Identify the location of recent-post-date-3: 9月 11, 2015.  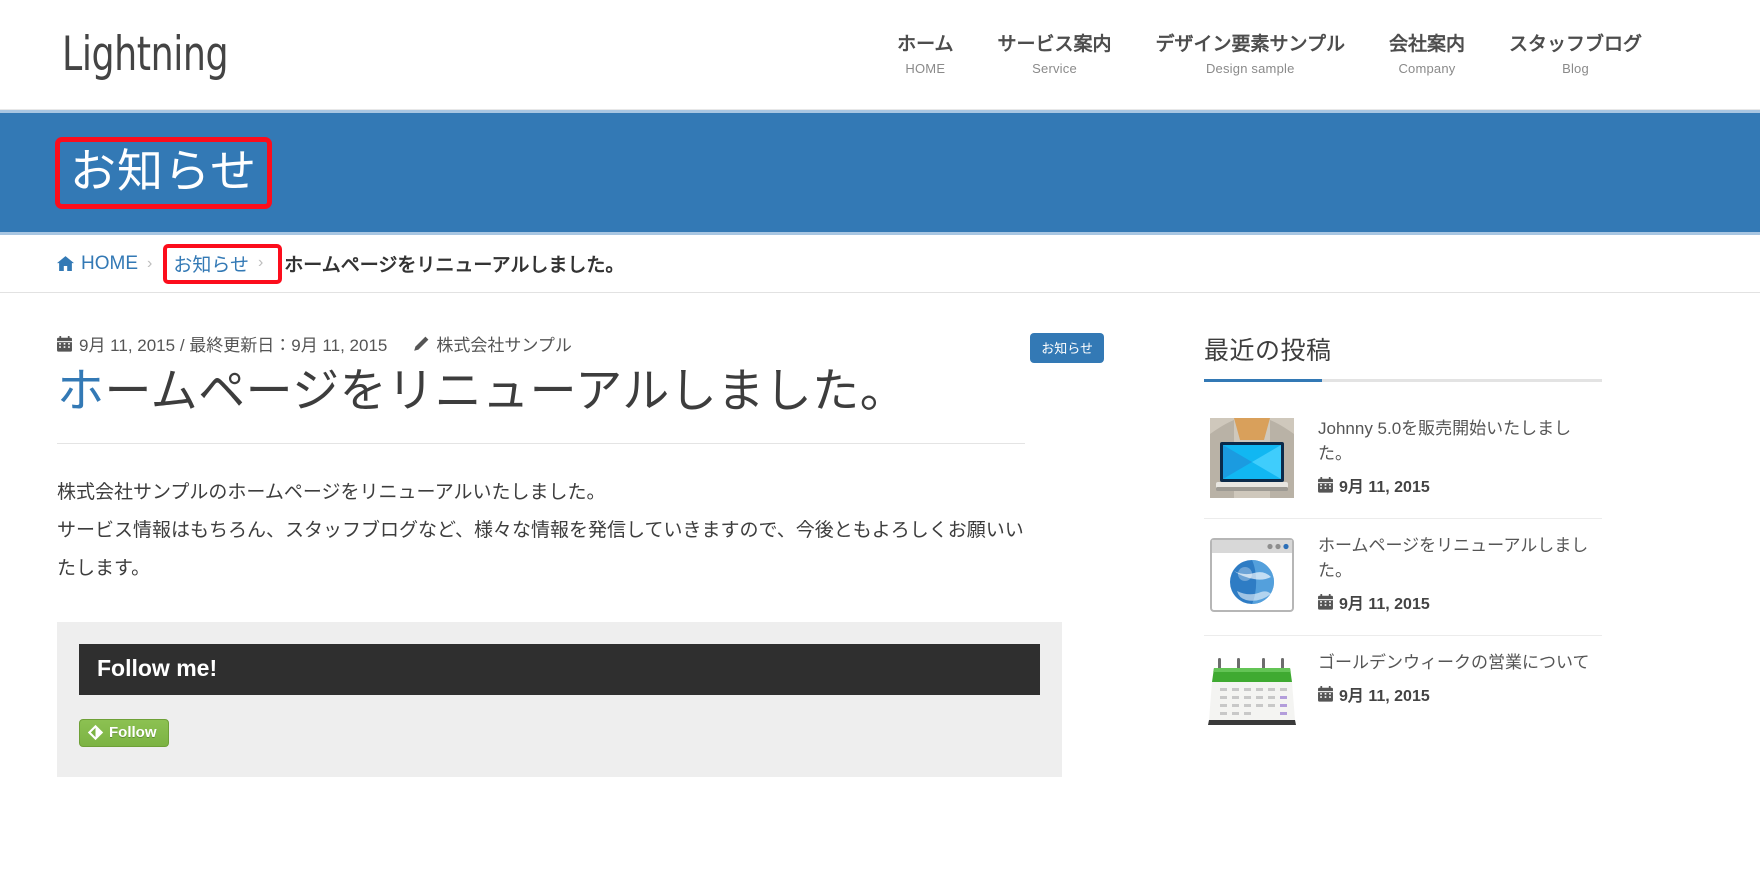
(1460, 694).